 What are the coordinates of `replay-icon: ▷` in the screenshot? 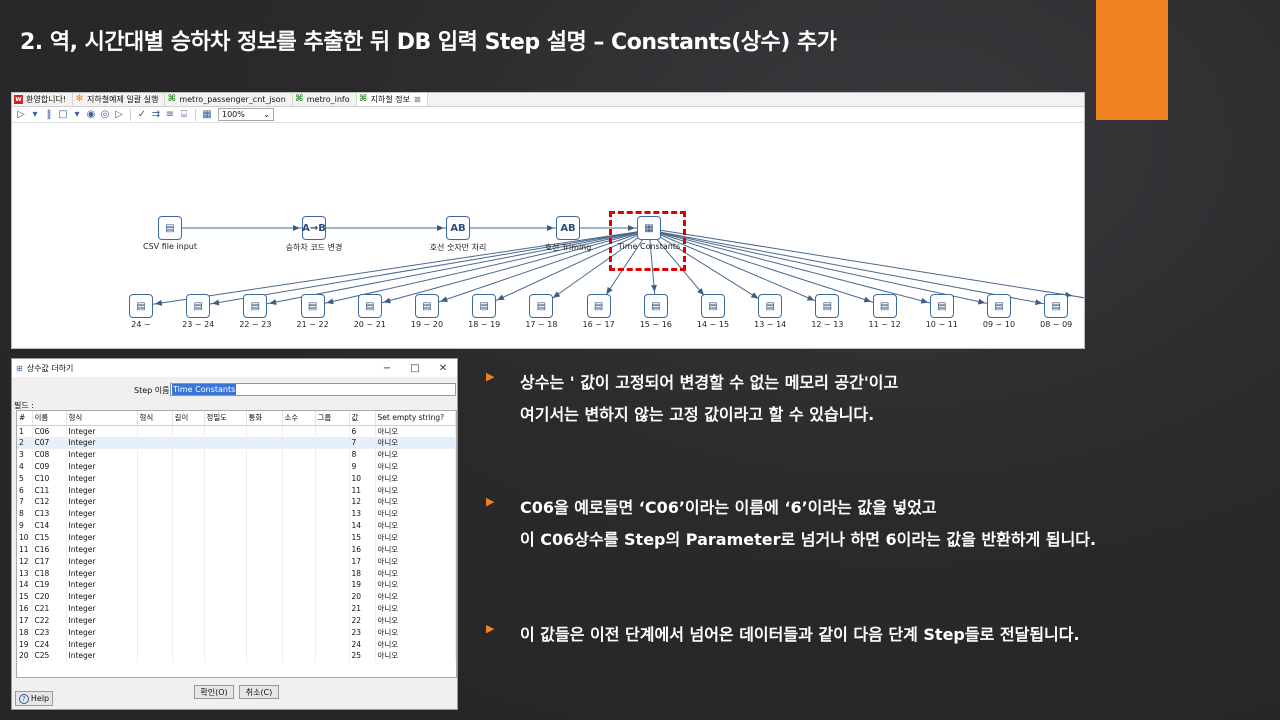 It's located at (119, 115).